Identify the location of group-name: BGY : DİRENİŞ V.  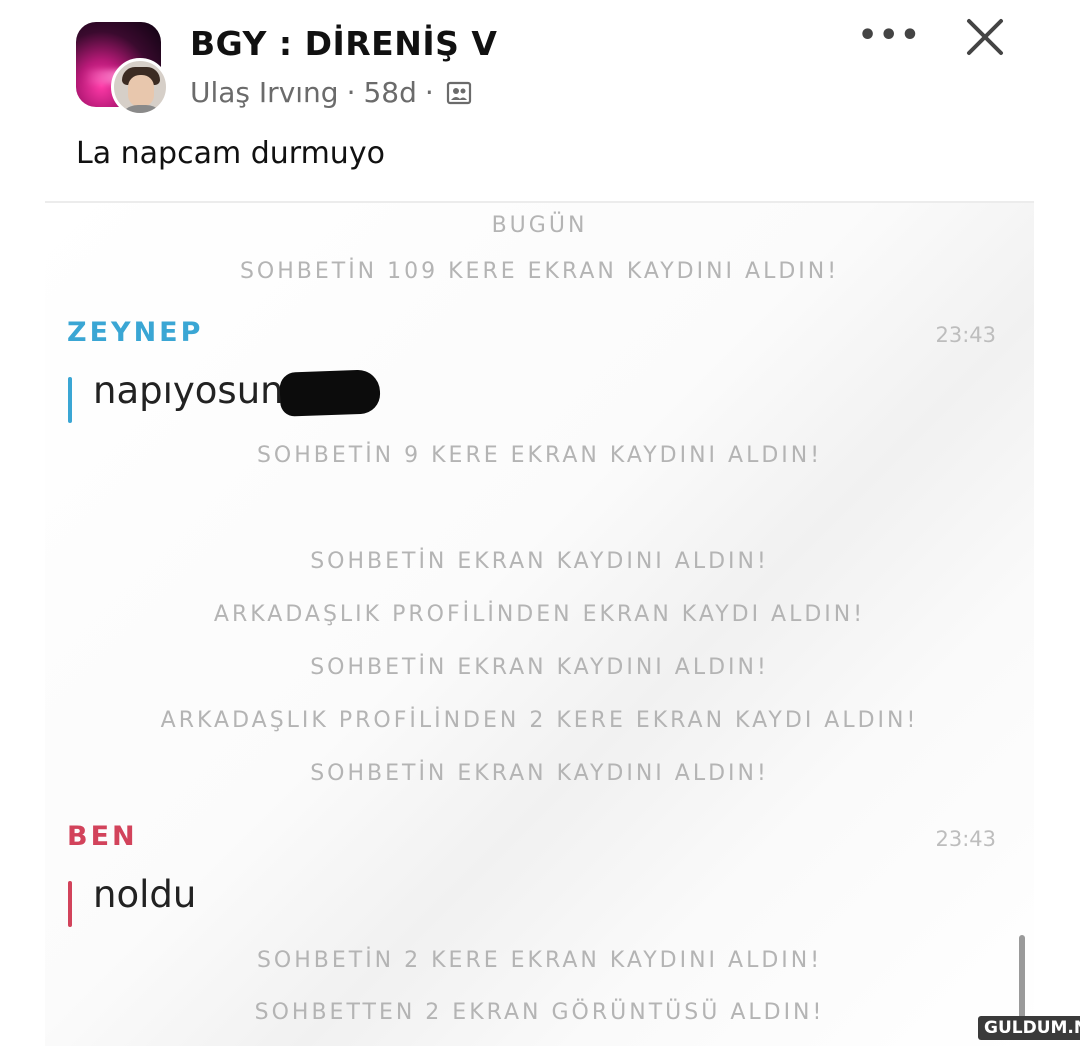
(343, 43).